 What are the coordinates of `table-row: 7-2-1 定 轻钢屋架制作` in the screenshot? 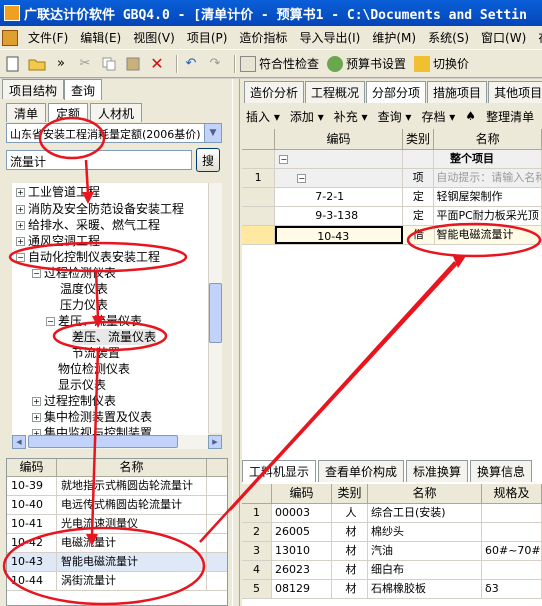 It's located at (392, 197).